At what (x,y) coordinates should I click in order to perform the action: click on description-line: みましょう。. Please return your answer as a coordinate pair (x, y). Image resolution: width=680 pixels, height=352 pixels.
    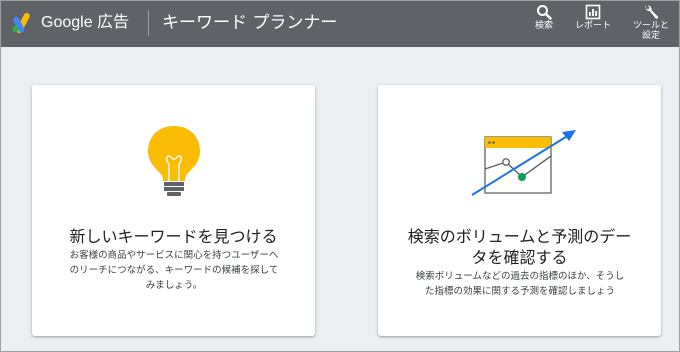
    Looking at the image, I should click on (174, 285).